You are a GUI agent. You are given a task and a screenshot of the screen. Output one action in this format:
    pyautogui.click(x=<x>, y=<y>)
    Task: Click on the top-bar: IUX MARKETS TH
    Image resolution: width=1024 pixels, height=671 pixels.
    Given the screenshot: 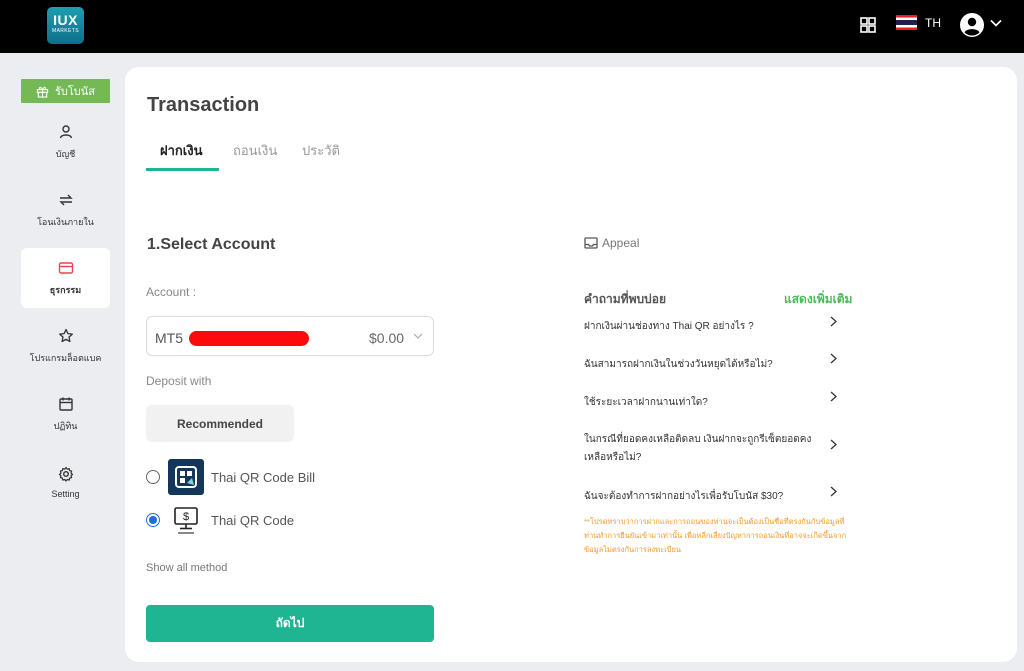 What is the action you would take?
    pyautogui.click(x=512, y=26)
    